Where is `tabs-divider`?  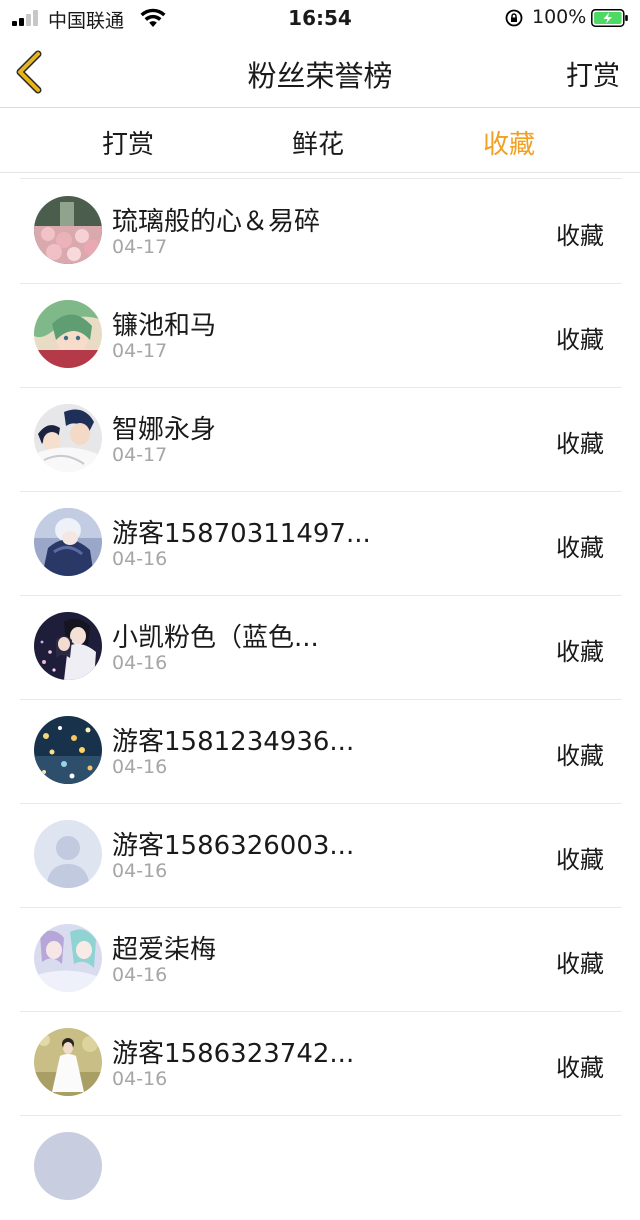
tabs-divider is located at coordinates (320, 172).